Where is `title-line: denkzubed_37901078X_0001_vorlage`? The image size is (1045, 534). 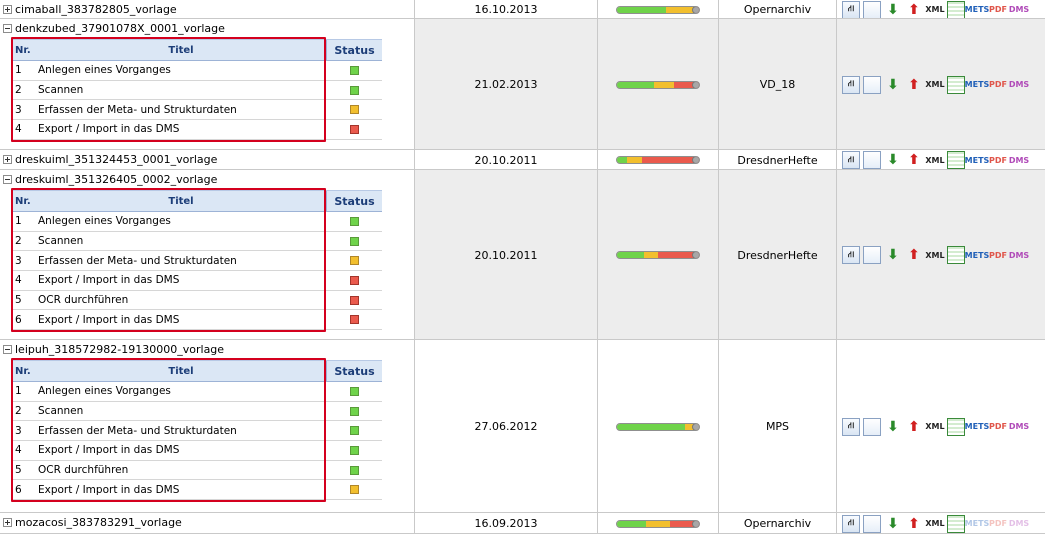
title-line: denkzubed_37901078X_0001_vorlage is located at coordinates (114, 28).